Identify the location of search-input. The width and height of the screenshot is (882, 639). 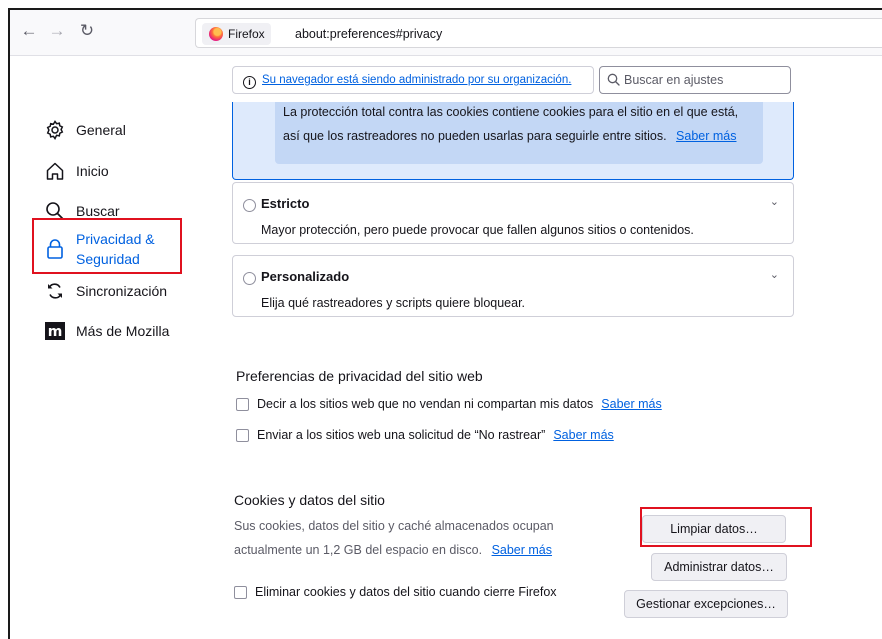
(704, 80).